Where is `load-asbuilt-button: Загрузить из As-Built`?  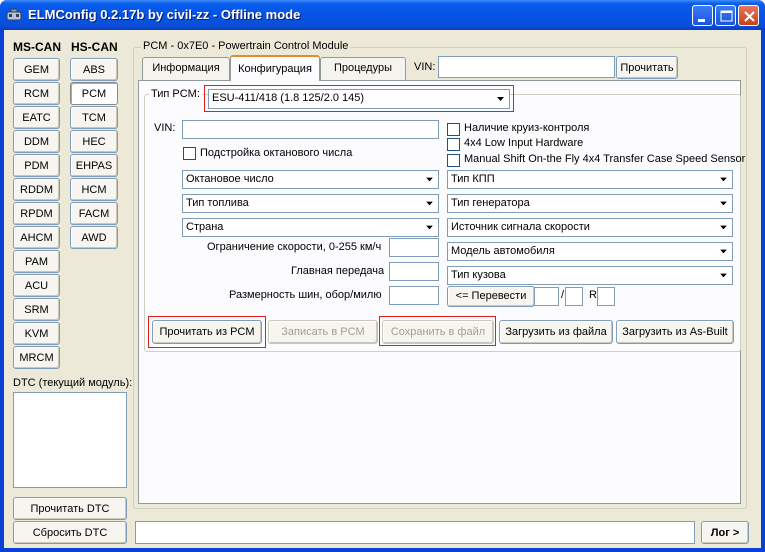
load-asbuilt-button: Загрузить из As-Built is located at coordinates (675, 332).